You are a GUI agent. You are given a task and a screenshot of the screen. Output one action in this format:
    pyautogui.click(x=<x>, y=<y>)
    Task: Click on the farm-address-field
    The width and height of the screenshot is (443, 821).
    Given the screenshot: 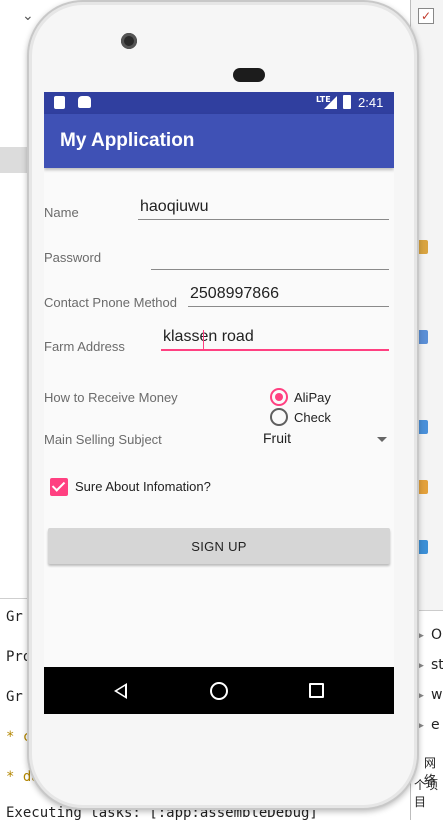 What is the action you would take?
    pyautogui.click(x=275, y=339)
    